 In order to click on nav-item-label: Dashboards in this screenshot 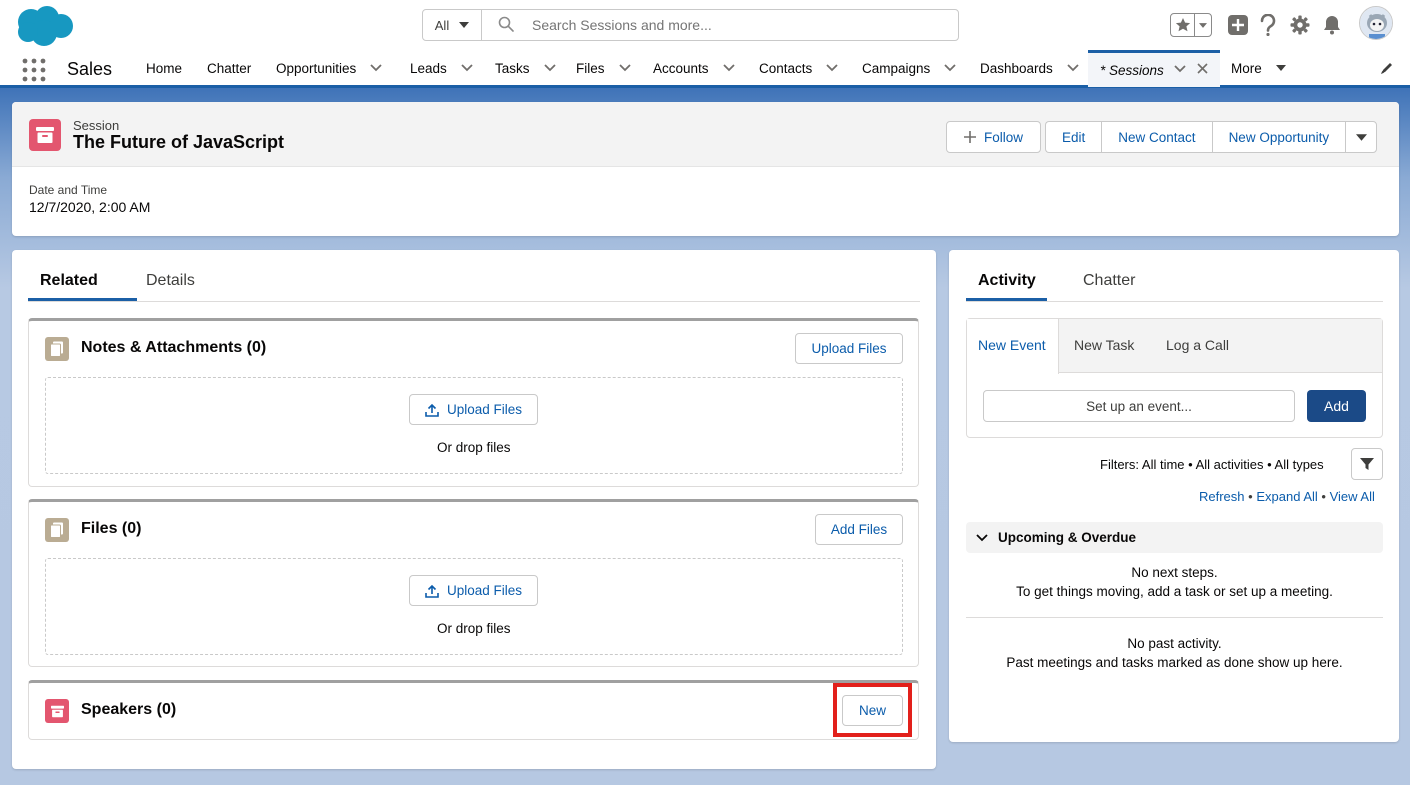, I will do `click(1016, 68)`.